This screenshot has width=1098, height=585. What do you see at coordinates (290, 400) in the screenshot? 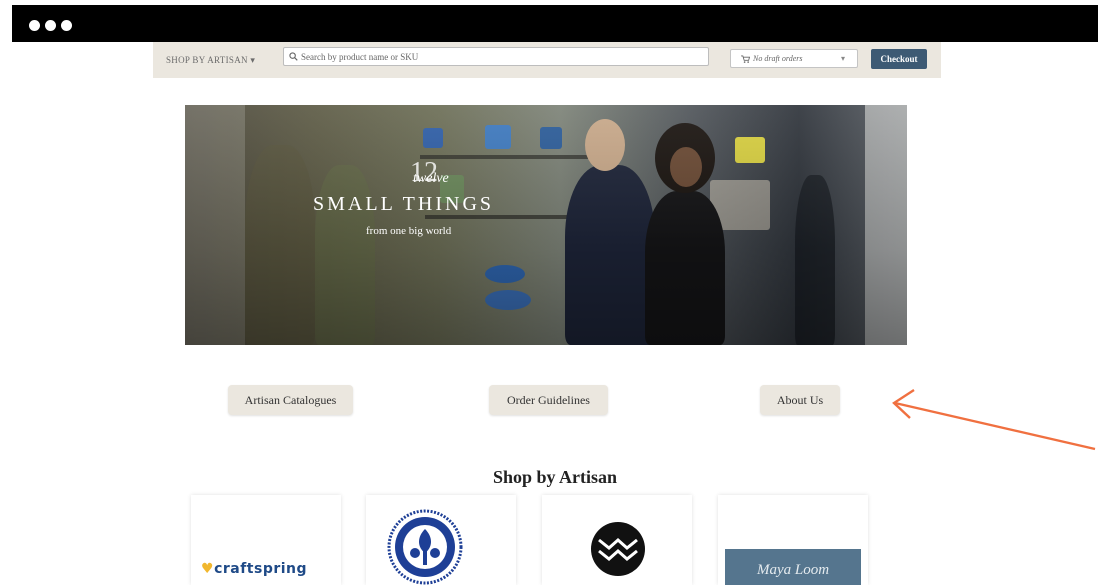
I see `artisan-catalogues-button: Artisan Catalogues` at bounding box center [290, 400].